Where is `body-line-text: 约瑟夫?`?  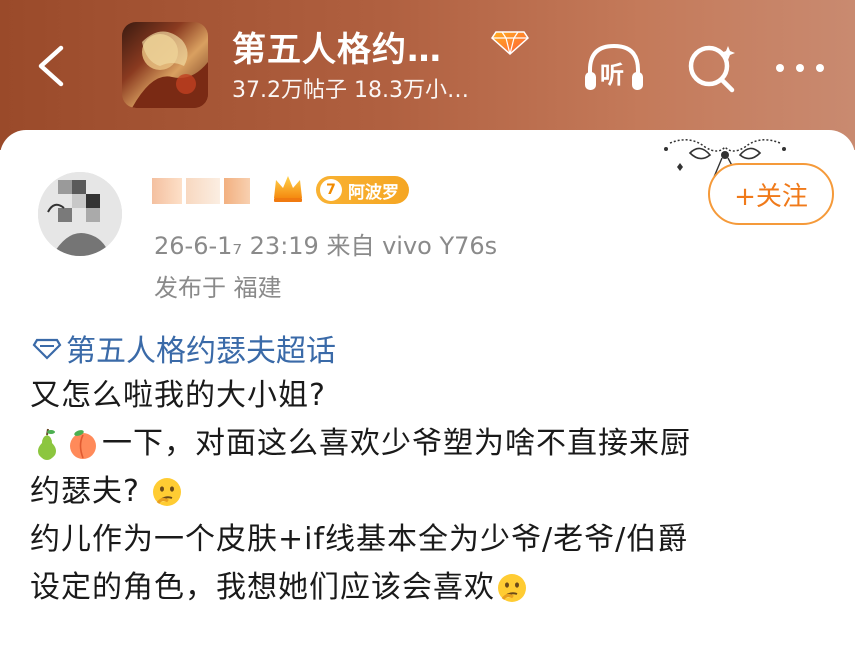 body-line-text: 约瑟夫? is located at coordinates (85, 491).